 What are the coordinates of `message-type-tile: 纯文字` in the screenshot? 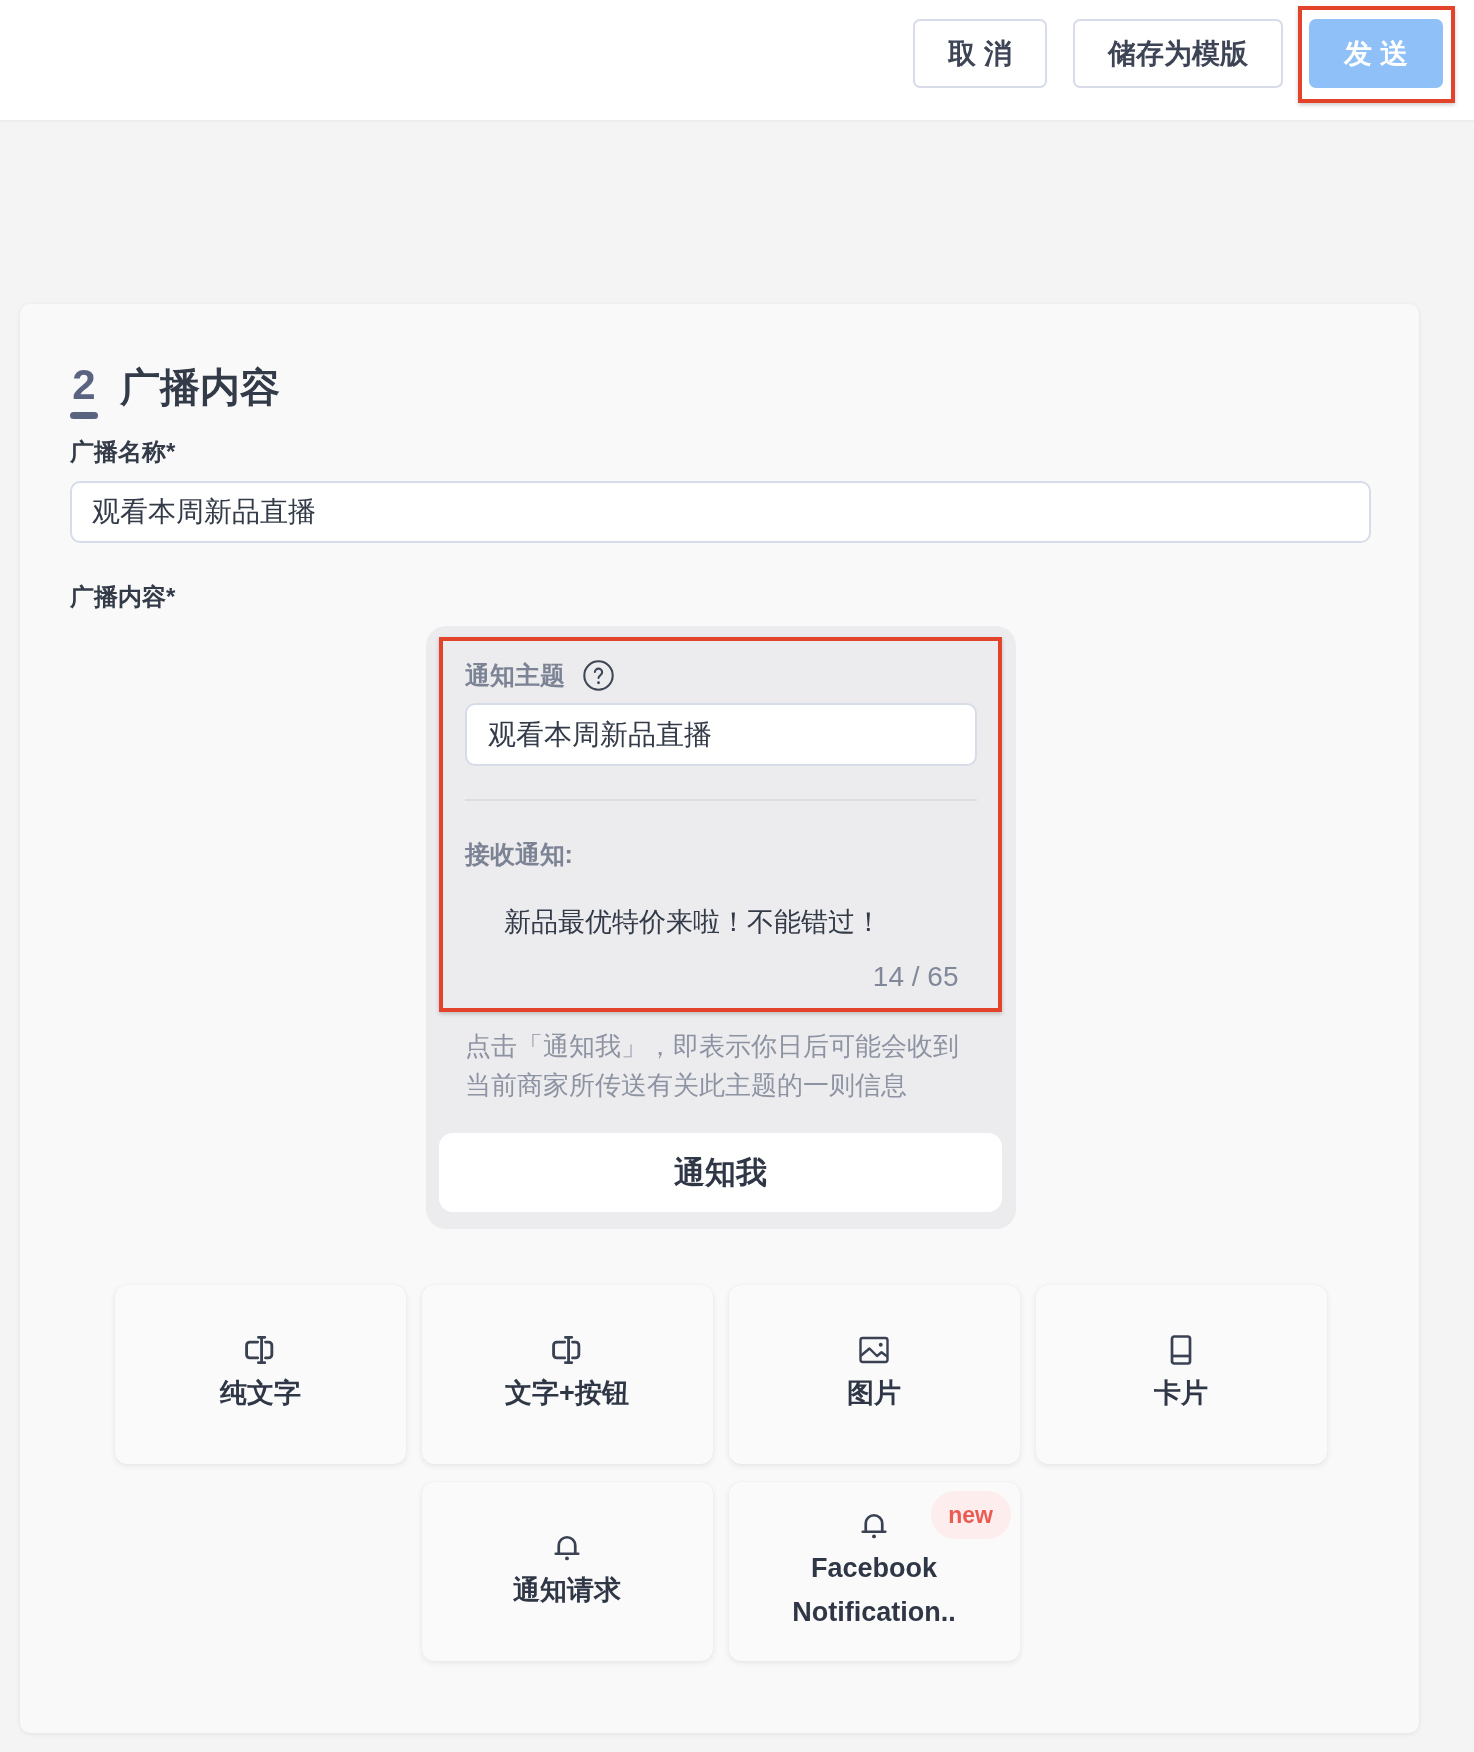 It's located at (260, 1374).